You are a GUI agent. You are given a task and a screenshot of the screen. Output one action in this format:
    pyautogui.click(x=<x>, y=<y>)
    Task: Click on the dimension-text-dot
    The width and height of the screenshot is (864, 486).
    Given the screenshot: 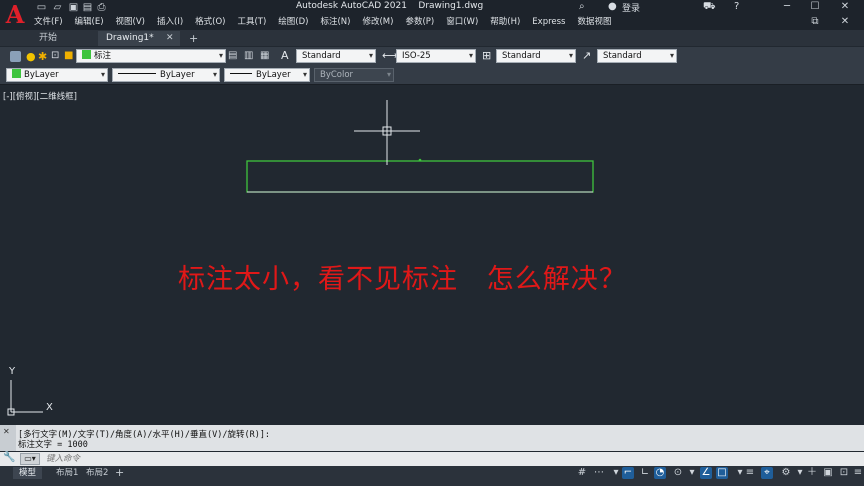 What is the action you would take?
    pyautogui.click(x=420, y=160)
    